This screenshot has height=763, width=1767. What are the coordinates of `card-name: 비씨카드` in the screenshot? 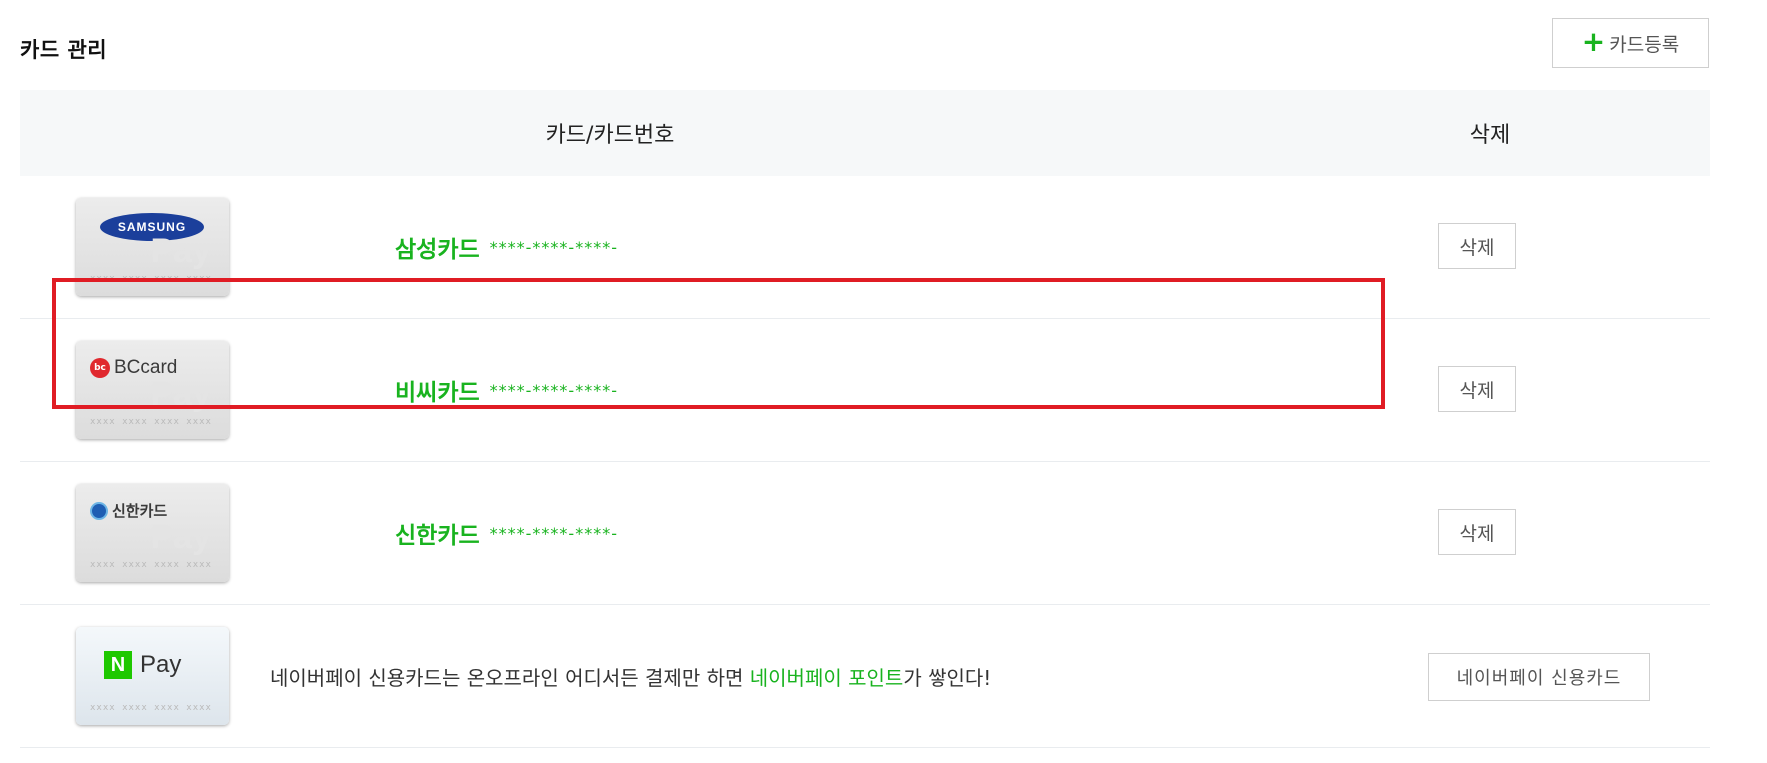 It's located at (437, 393).